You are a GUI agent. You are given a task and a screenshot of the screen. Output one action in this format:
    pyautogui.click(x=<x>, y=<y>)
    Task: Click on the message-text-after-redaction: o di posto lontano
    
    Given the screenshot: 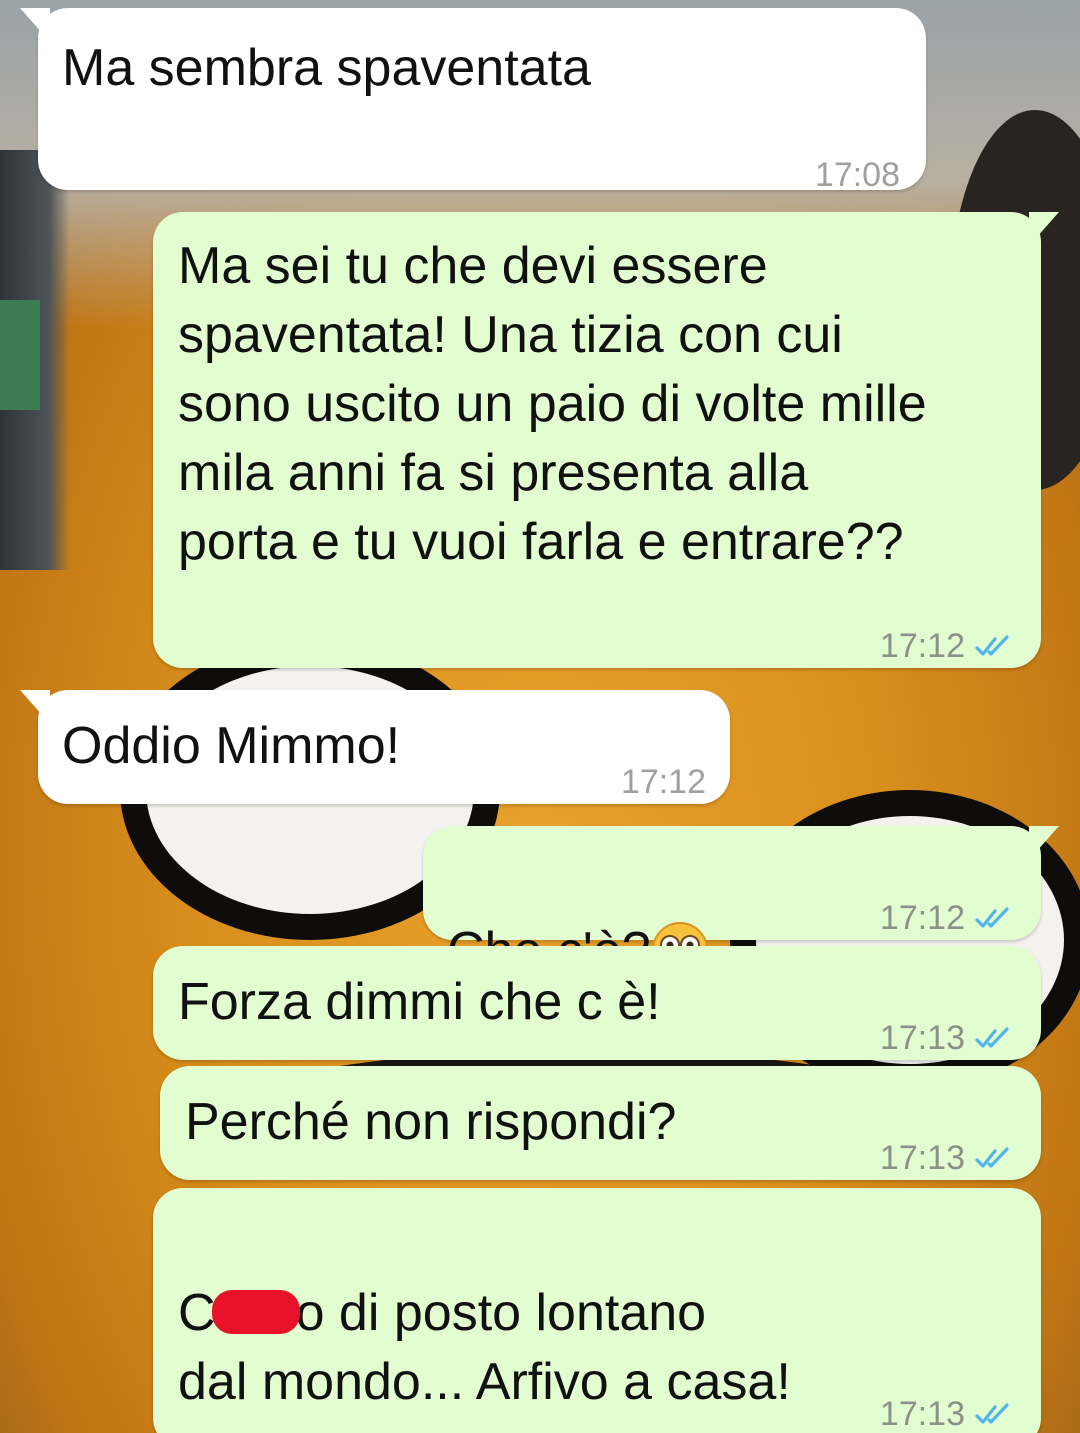 What is the action you would take?
    pyautogui.click(x=501, y=1313)
    